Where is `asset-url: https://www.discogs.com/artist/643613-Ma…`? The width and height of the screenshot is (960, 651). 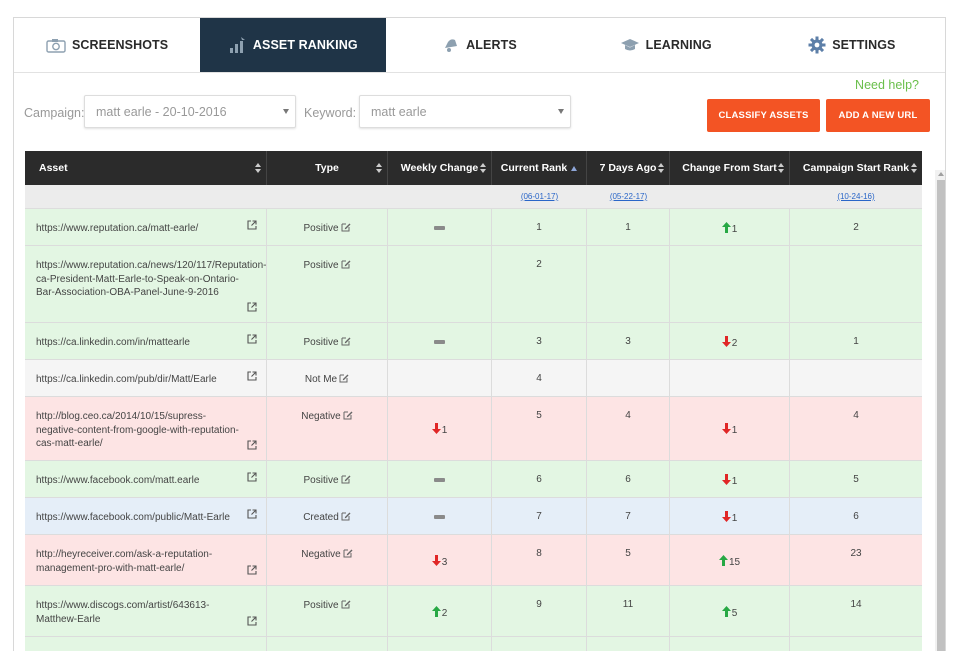 asset-url: https://www.discogs.com/artist/643613-Ma… is located at coordinates (122, 612).